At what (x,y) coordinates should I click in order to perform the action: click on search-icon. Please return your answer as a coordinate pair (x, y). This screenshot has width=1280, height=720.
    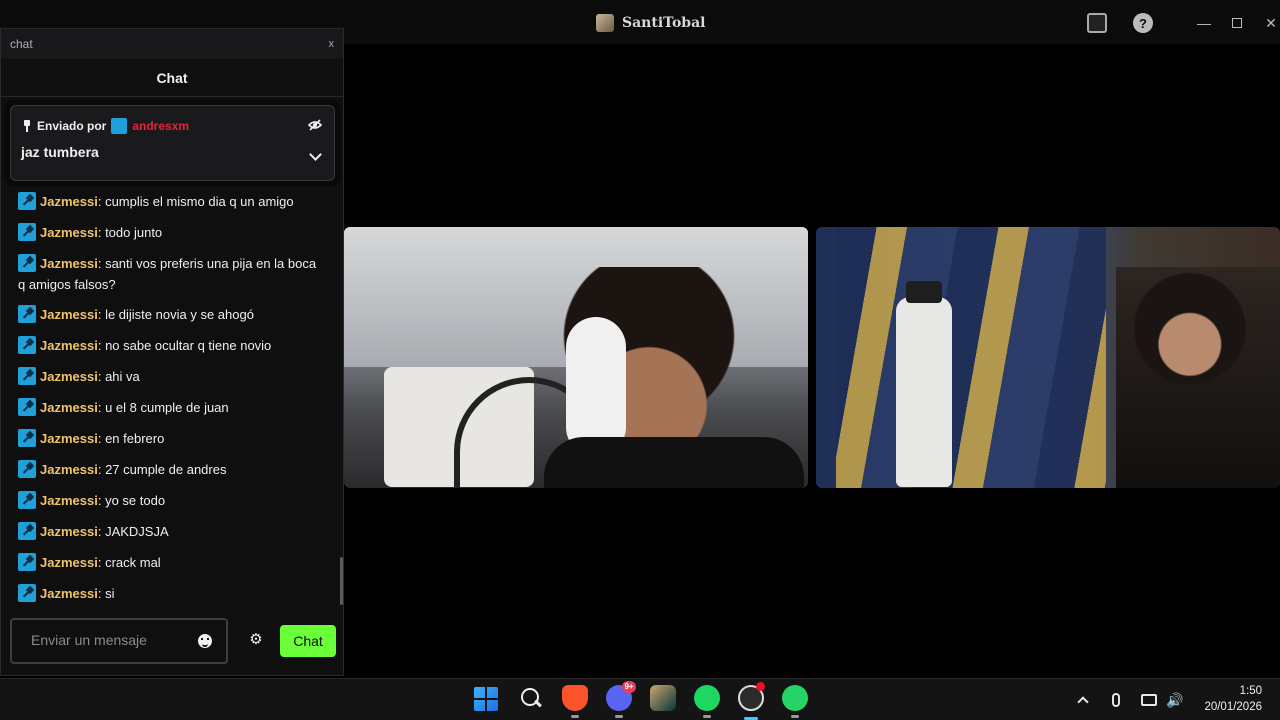
    Looking at the image, I should click on (531, 698).